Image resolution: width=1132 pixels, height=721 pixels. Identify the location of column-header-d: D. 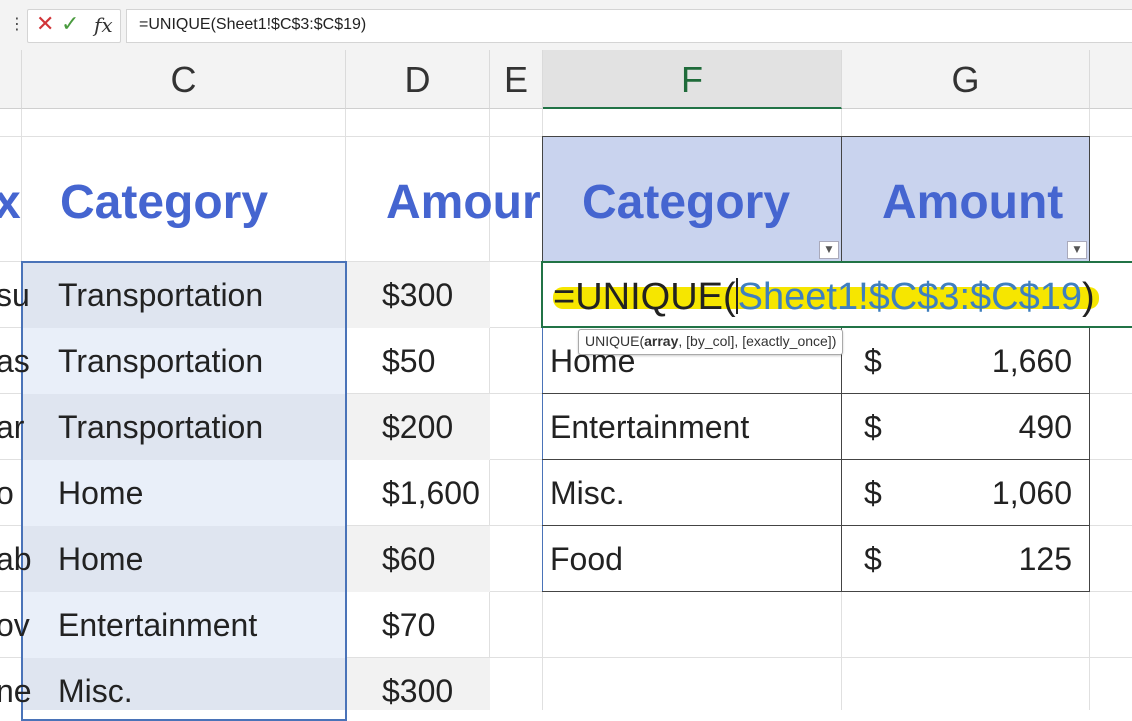
(418, 79).